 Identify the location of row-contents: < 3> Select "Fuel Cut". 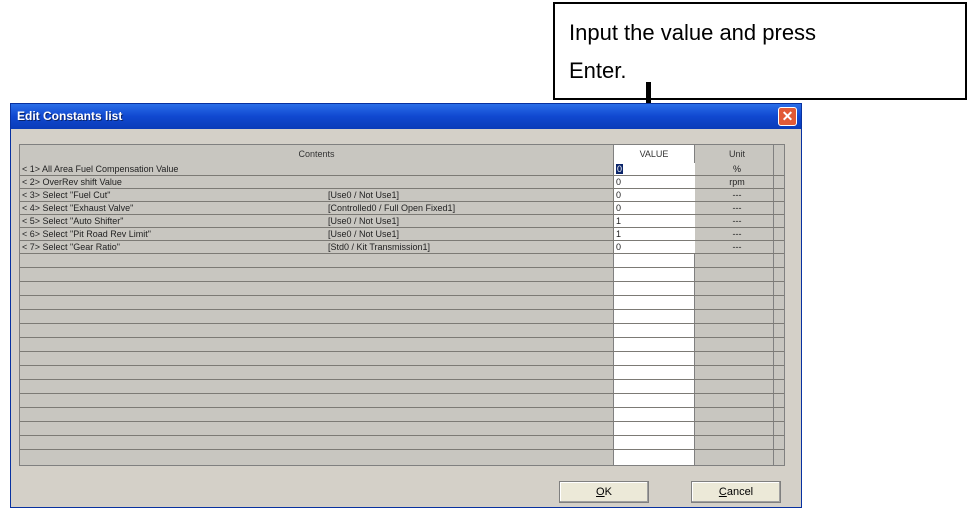
(66, 195).